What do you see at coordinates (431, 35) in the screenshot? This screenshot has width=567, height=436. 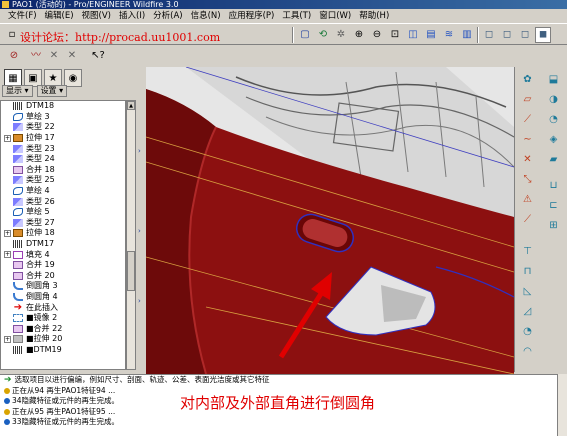 I see `saved-views-icon: ▤` at bounding box center [431, 35].